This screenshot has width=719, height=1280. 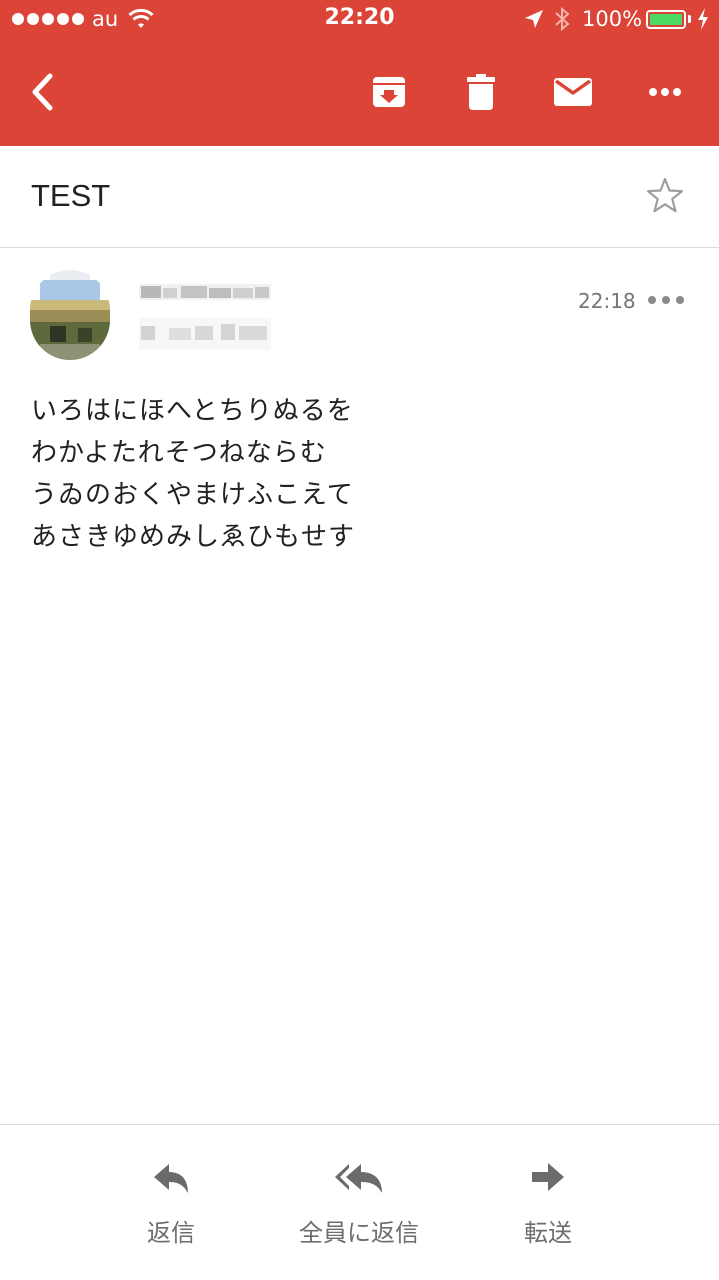 What do you see at coordinates (703, 19) in the screenshot?
I see `charging-bolt-icon` at bounding box center [703, 19].